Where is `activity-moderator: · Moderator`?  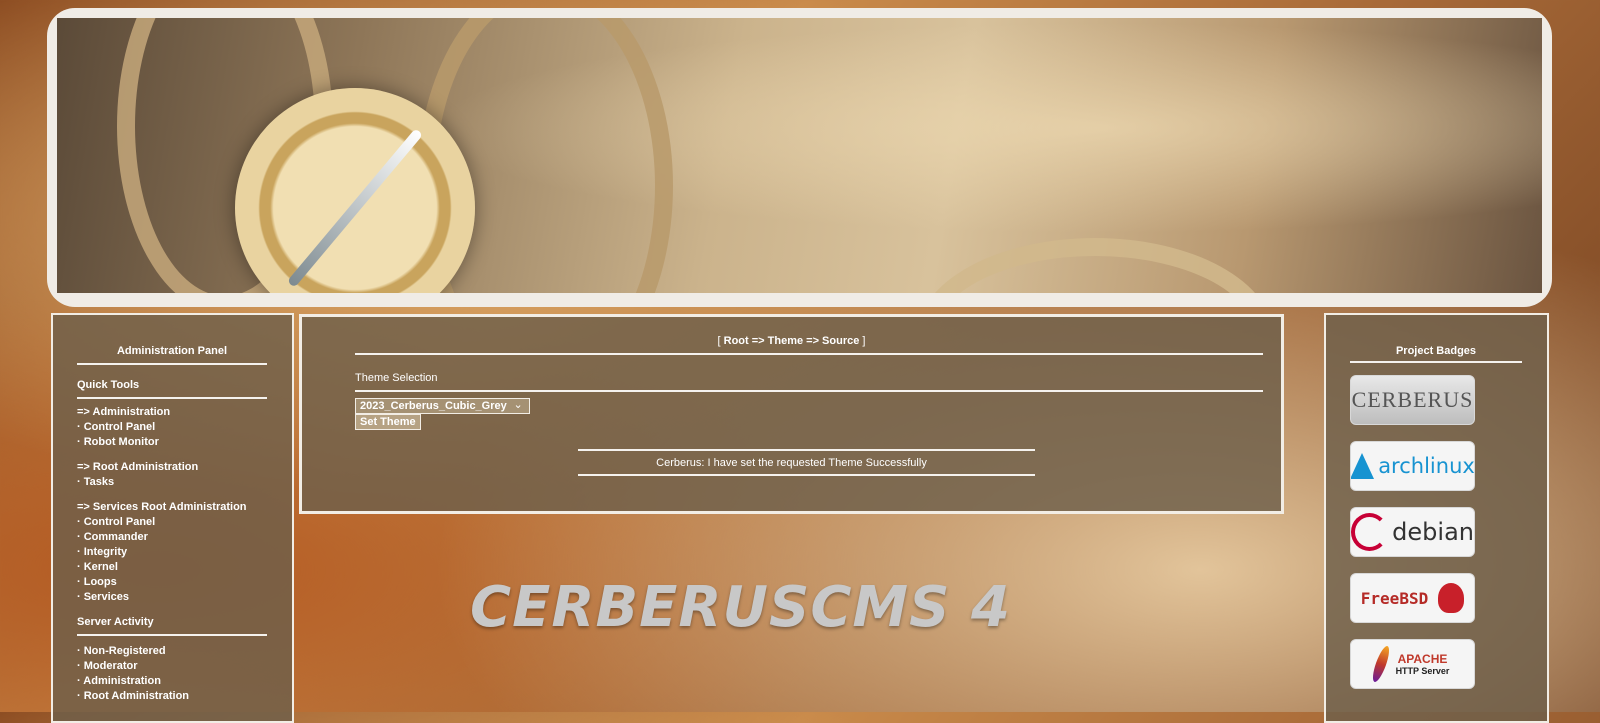
activity-moderator: · Moderator is located at coordinates (172, 666).